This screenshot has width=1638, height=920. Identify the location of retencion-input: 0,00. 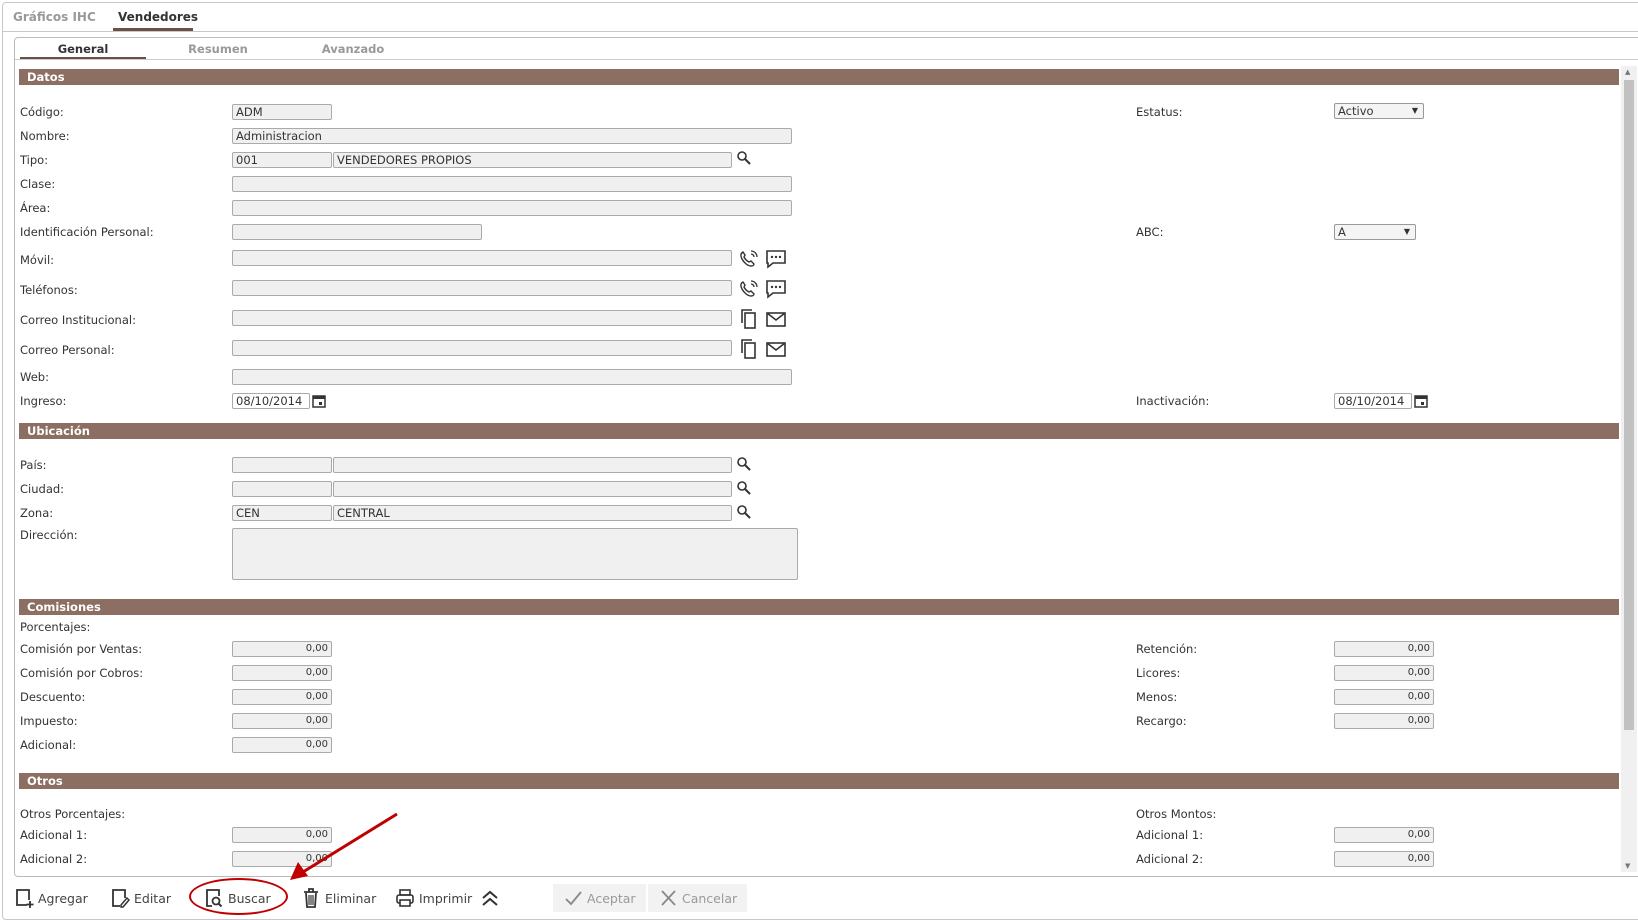
(1384, 649).